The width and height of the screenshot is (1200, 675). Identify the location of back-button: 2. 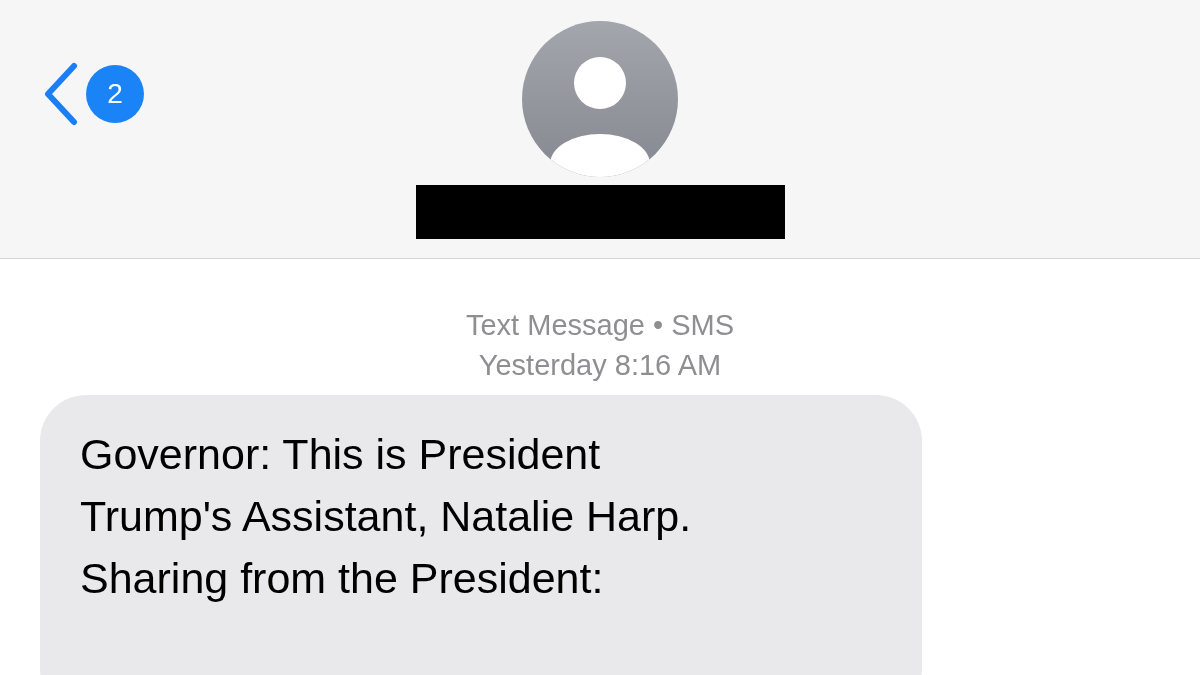
(93, 94).